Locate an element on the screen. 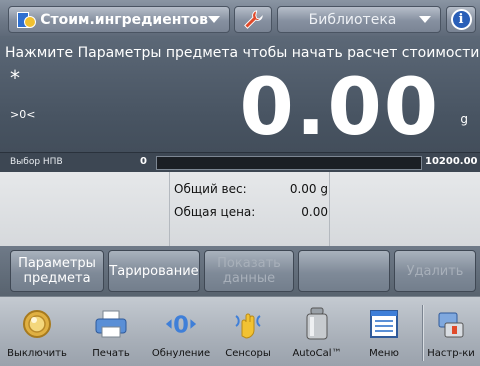 The width and height of the screenshot is (480, 366). zero-icon: 0 is located at coordinates (181, 324).